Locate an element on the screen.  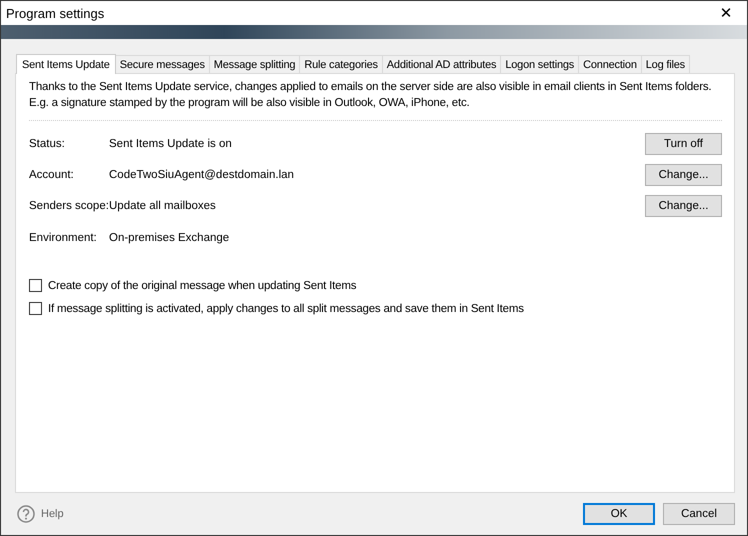
help-link: Help is located at coordinates (52, 514).